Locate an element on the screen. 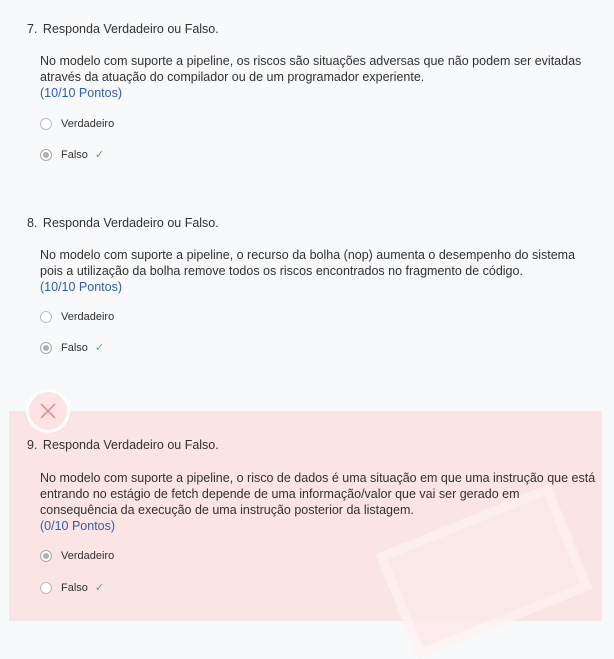  question-points: (0/10 Pontos) is located at coordinates (78, 526).